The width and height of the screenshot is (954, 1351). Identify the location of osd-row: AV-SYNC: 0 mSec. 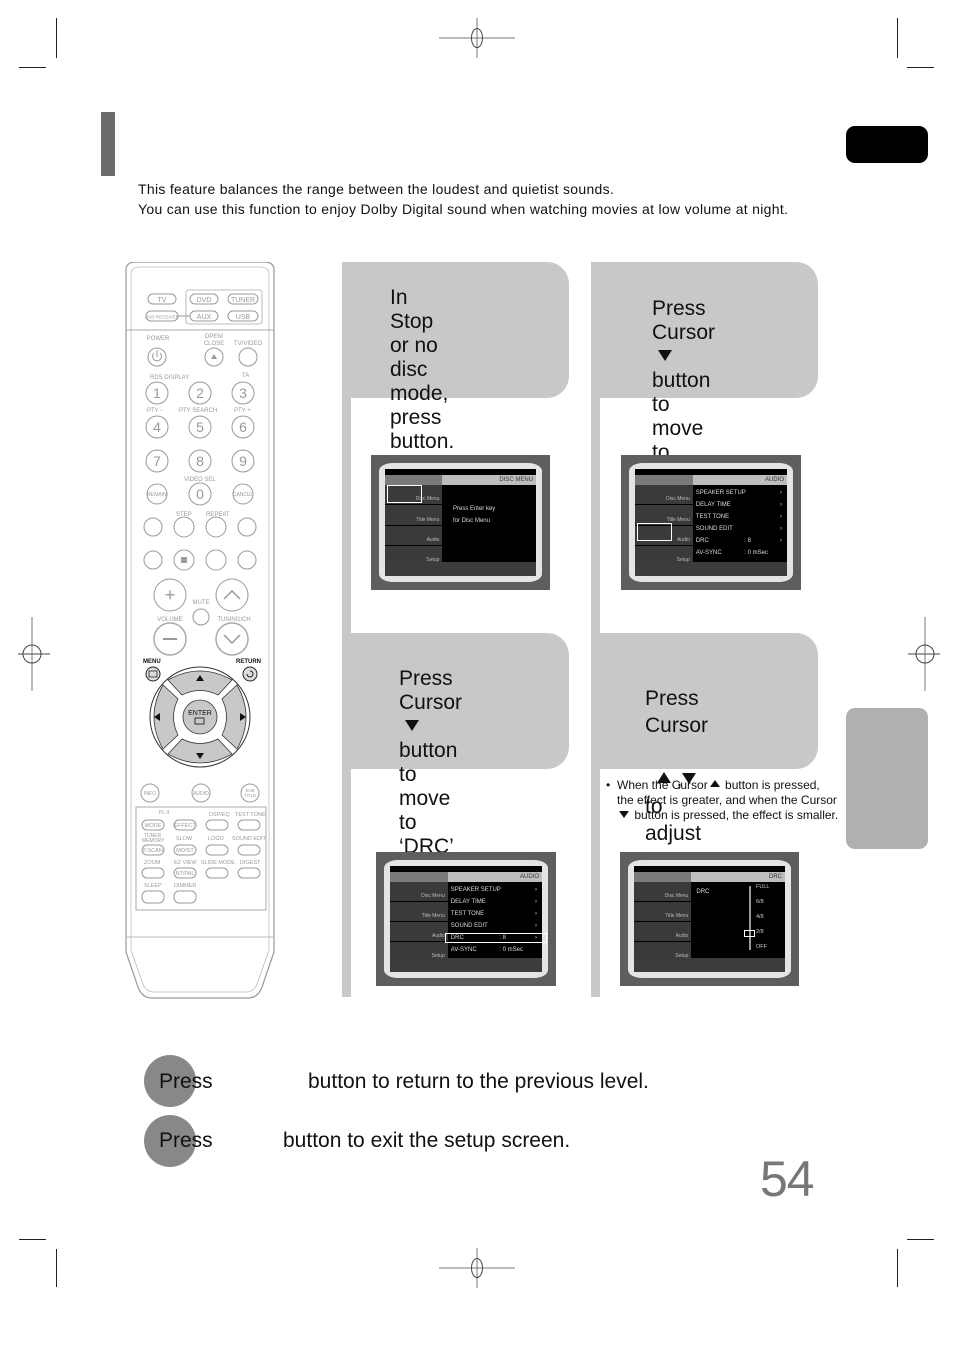
(486, 950).